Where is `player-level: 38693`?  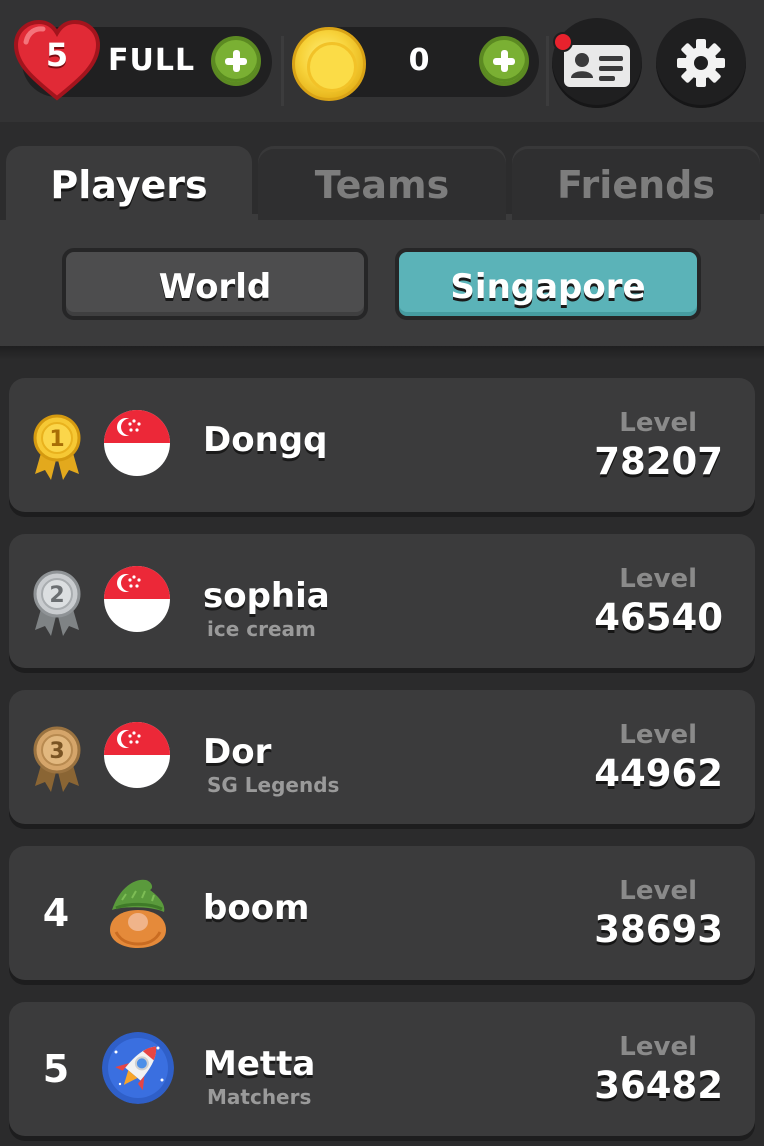 player-level: 38693 is located at coordinates (658, 929).